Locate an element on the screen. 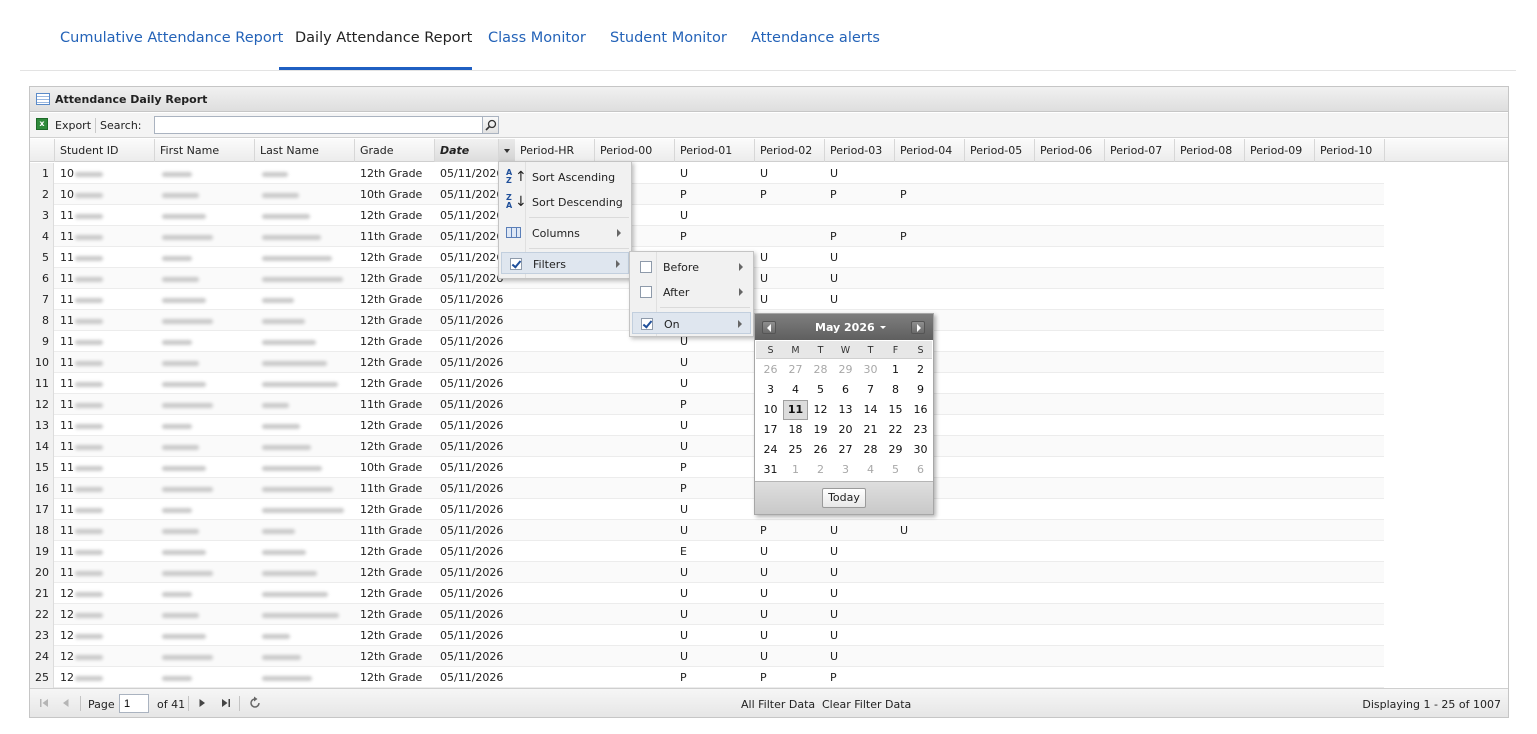 Image resolution: width=1537 pixels, height=734 pixels. table-row: 15 11 10th Grade 05/11/2026 P is located at coordinates (707, 467).